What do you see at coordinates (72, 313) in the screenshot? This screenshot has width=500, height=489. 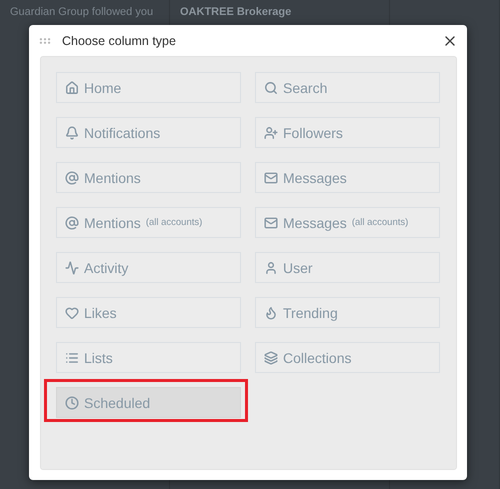 I see `heart-icon` at bounding box center [72, 313].